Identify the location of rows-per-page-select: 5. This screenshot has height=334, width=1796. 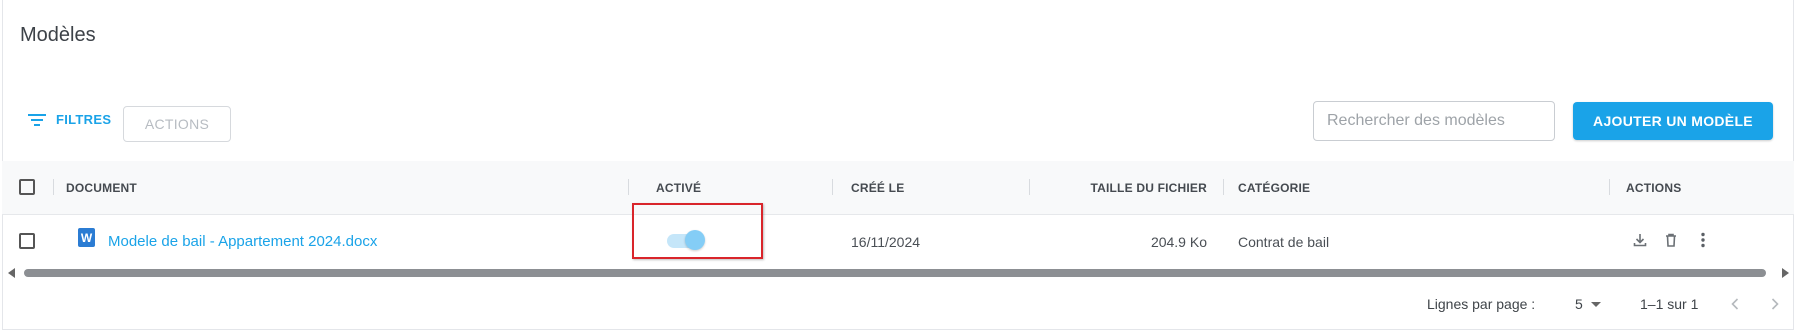
(1588, 304).